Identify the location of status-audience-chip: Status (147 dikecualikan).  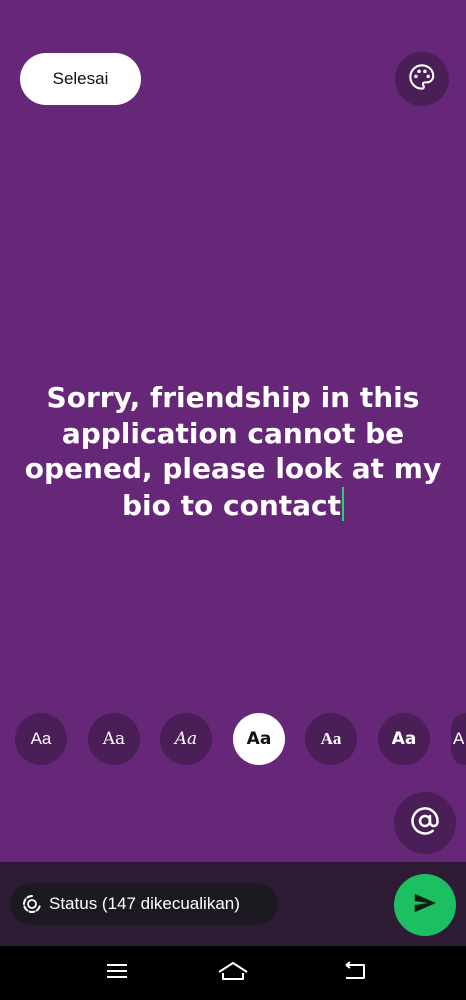
(144, 904).